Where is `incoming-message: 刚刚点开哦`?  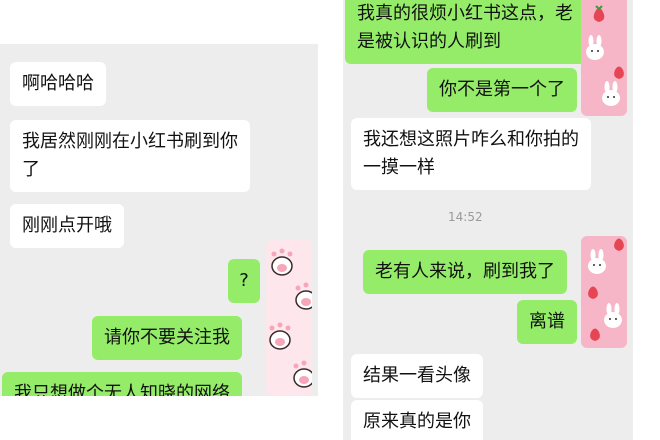
incoming-message: 刚刚点开哦 is located at coordinates (67, 226).